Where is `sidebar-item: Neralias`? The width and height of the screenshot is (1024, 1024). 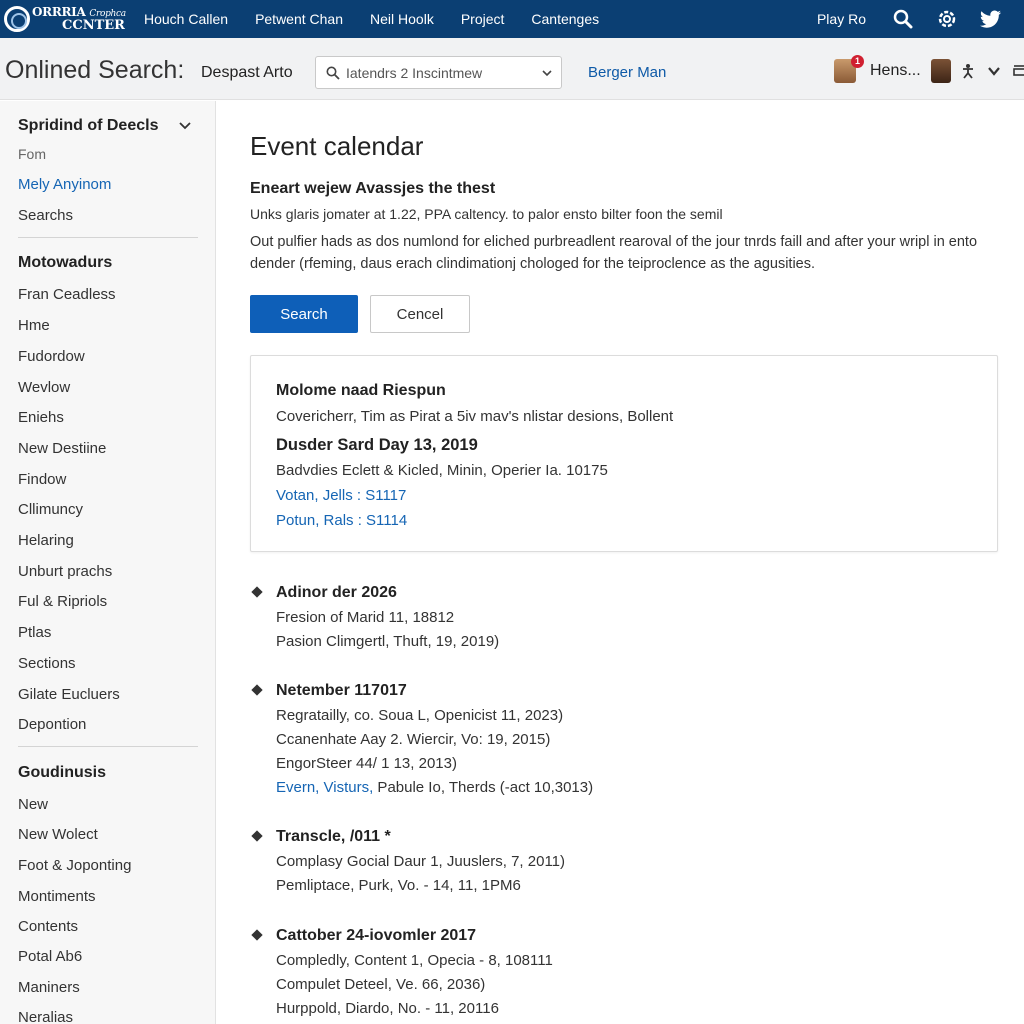 sidebar-item: Neralias is located at coordinates (45, 1016).